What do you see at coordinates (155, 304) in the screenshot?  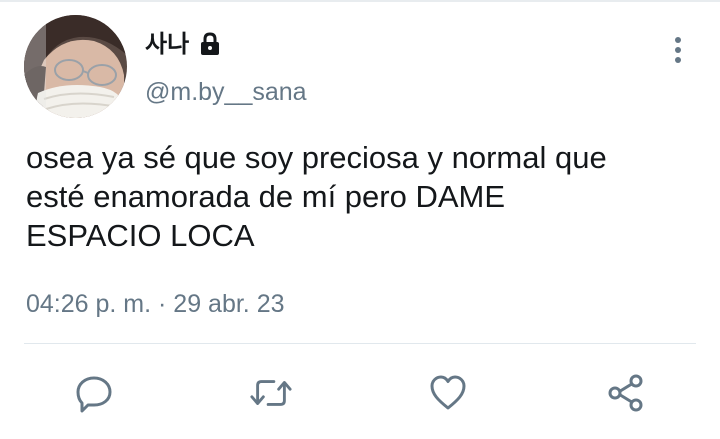 I see `tweet-timestamp: 04:26 p. m. · 29 abr. 23` at bounding box center [155, 304].